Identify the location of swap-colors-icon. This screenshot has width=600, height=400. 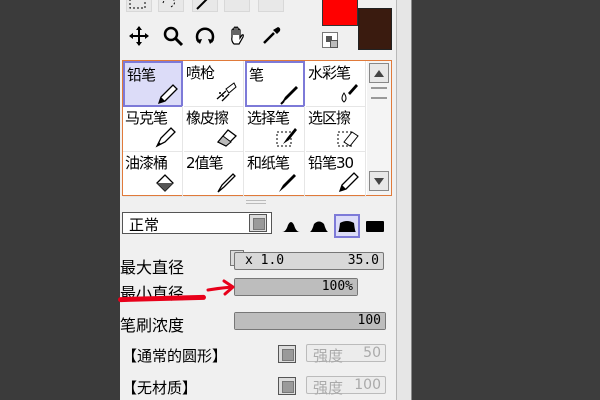
(330, 40).